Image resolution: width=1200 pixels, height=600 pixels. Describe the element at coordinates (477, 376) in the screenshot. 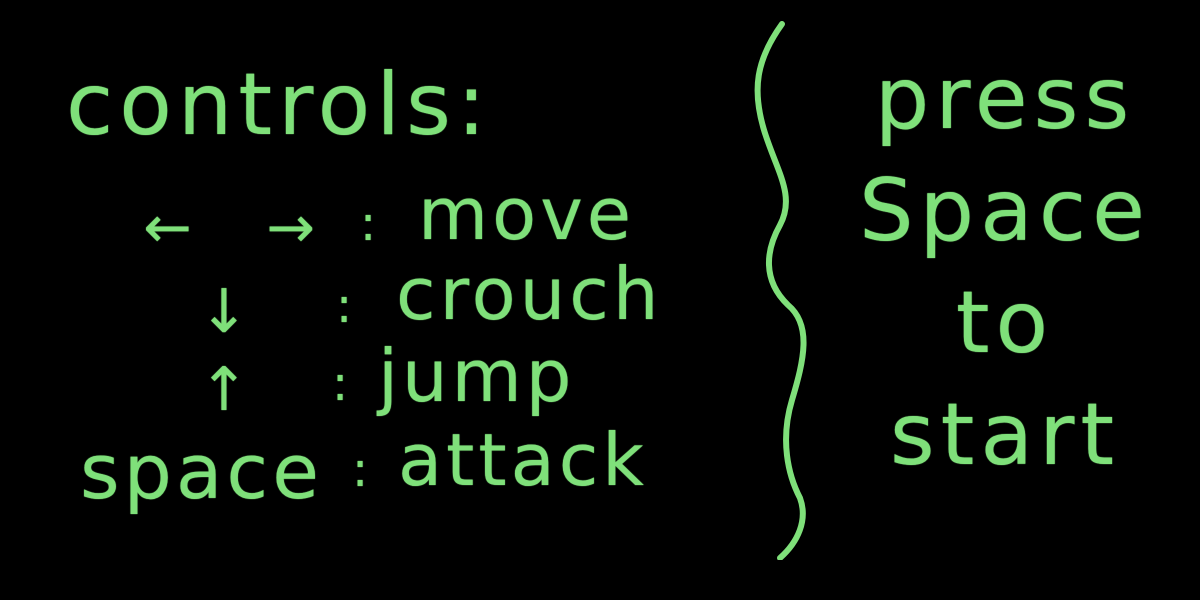

I see `control-action-jump: jump` at that location.